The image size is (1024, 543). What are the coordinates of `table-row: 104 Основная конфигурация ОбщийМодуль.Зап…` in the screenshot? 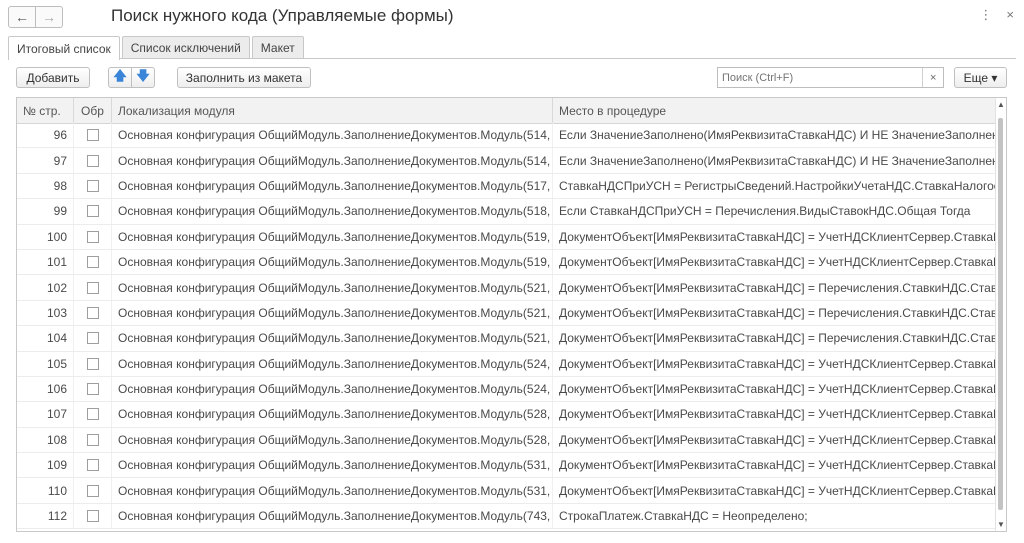 It's located at (507, 339).